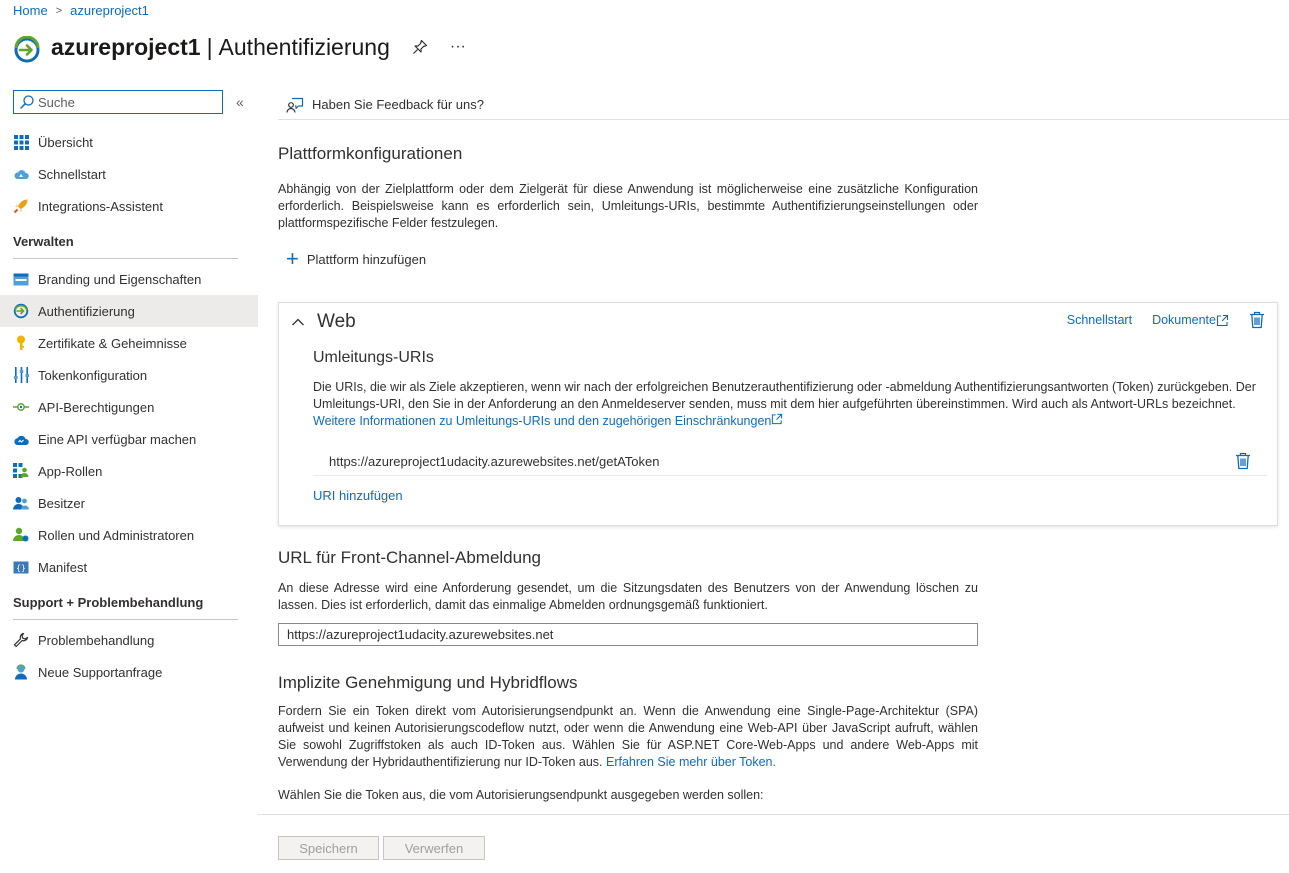 The height and width of the screenshot is (873, 1289). Describe the element at coordinates (109, 10) in the screenshot. I see `breadcrumb-current-link: azureproject1` at that location.